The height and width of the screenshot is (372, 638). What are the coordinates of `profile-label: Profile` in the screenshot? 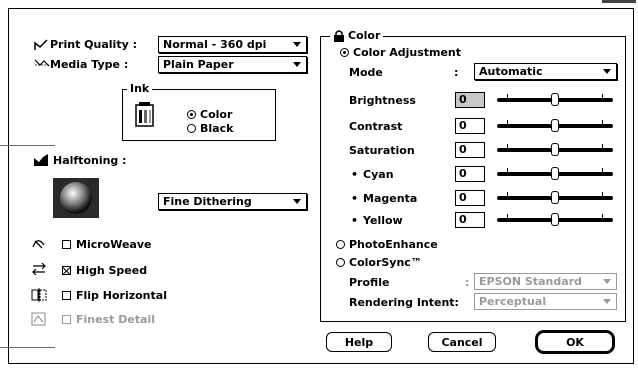 It's located at (369, 282).